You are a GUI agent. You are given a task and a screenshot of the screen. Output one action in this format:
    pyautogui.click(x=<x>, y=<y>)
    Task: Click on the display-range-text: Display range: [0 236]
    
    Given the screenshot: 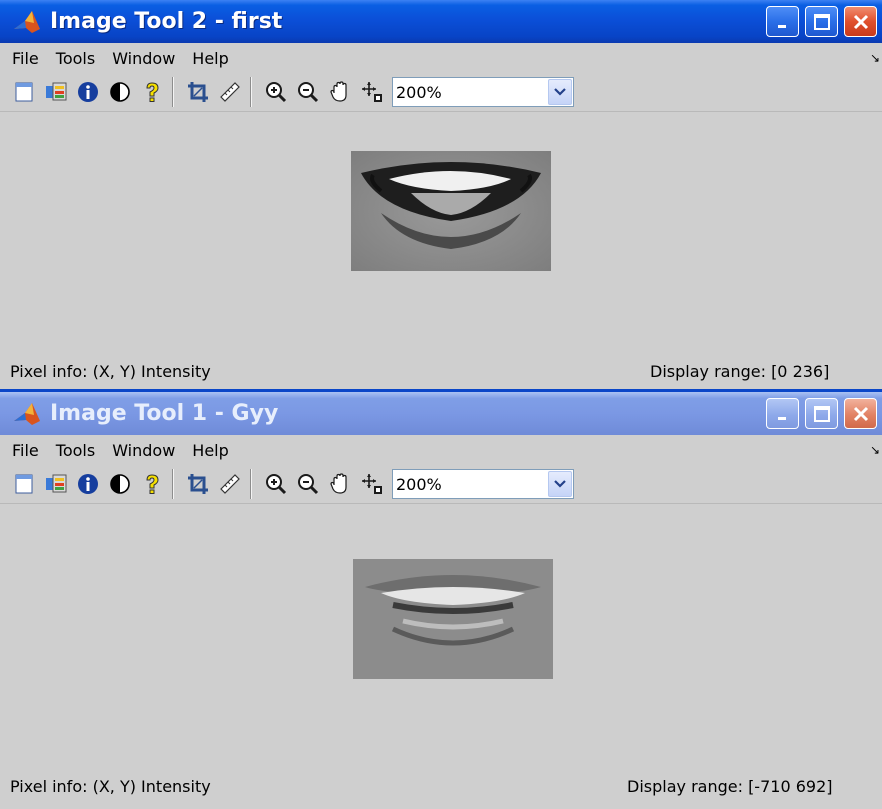 What is the action you would take?
    pyautogui.click(x=740, y=371)
    